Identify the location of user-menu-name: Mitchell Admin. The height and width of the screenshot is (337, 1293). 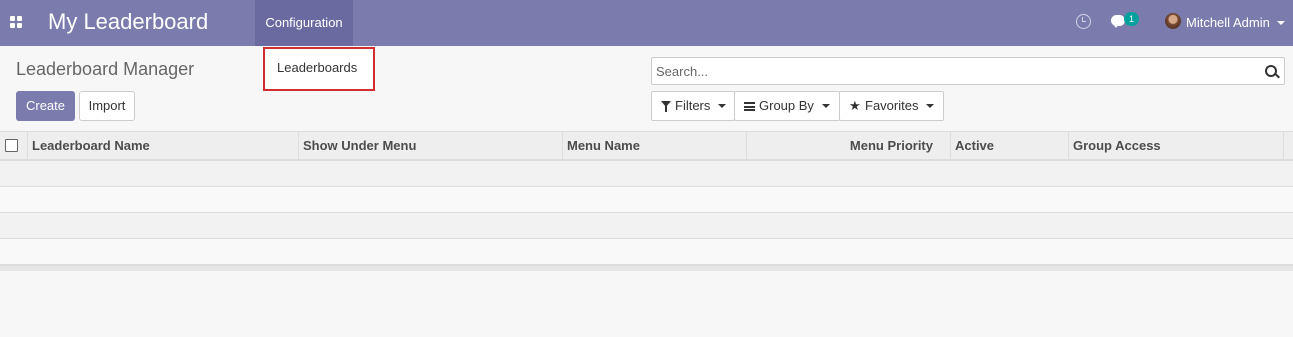
(1228, 22).